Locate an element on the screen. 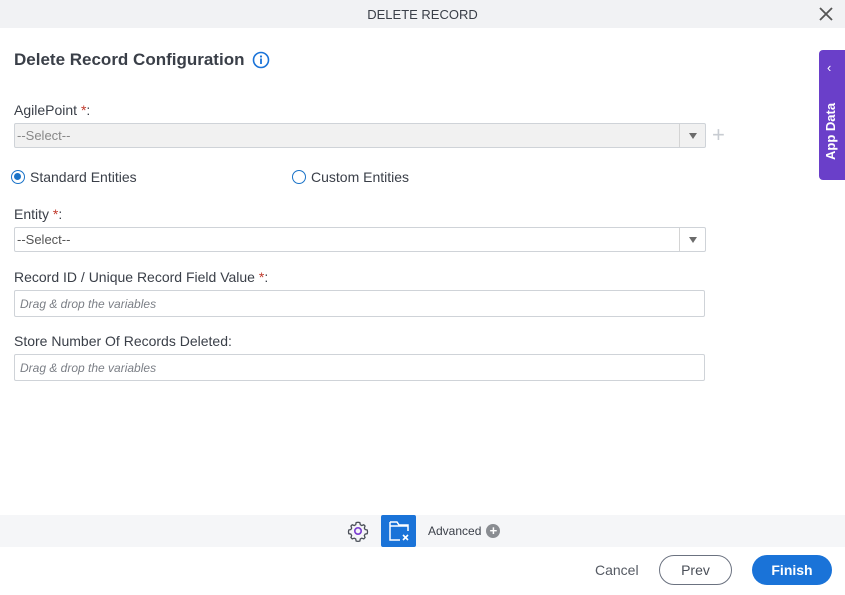  entity-label: Entity *: is located at coordinates (38, 214).